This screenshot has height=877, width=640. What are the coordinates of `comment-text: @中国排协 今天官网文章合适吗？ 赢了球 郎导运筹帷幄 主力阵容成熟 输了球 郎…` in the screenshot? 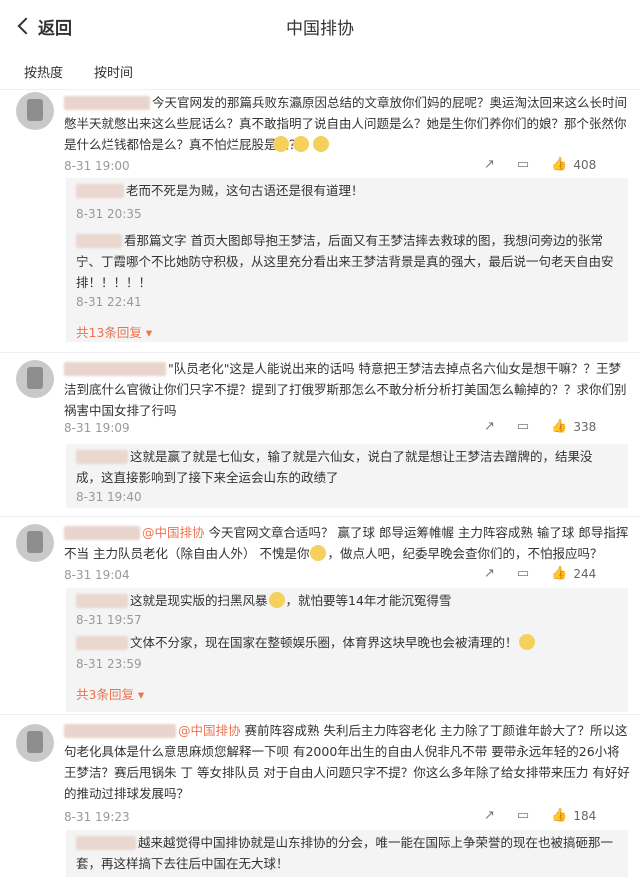 It's located at (347, 543).